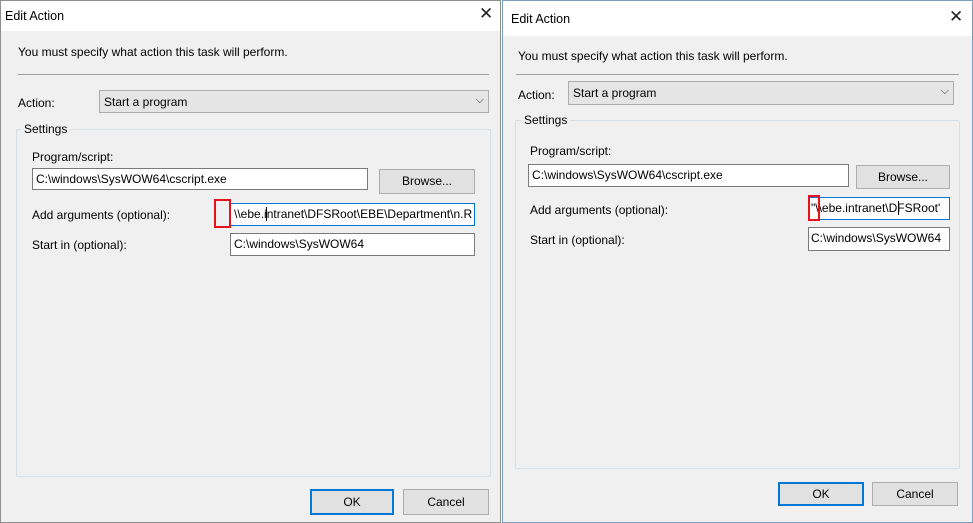 The image size is (973, 523). What do you see at coordinates (876, 208) in the screenshot?
I see `add-arguments-value: "\\ebe.intranet\DFSRoot'` at bounding box center [876, 208].